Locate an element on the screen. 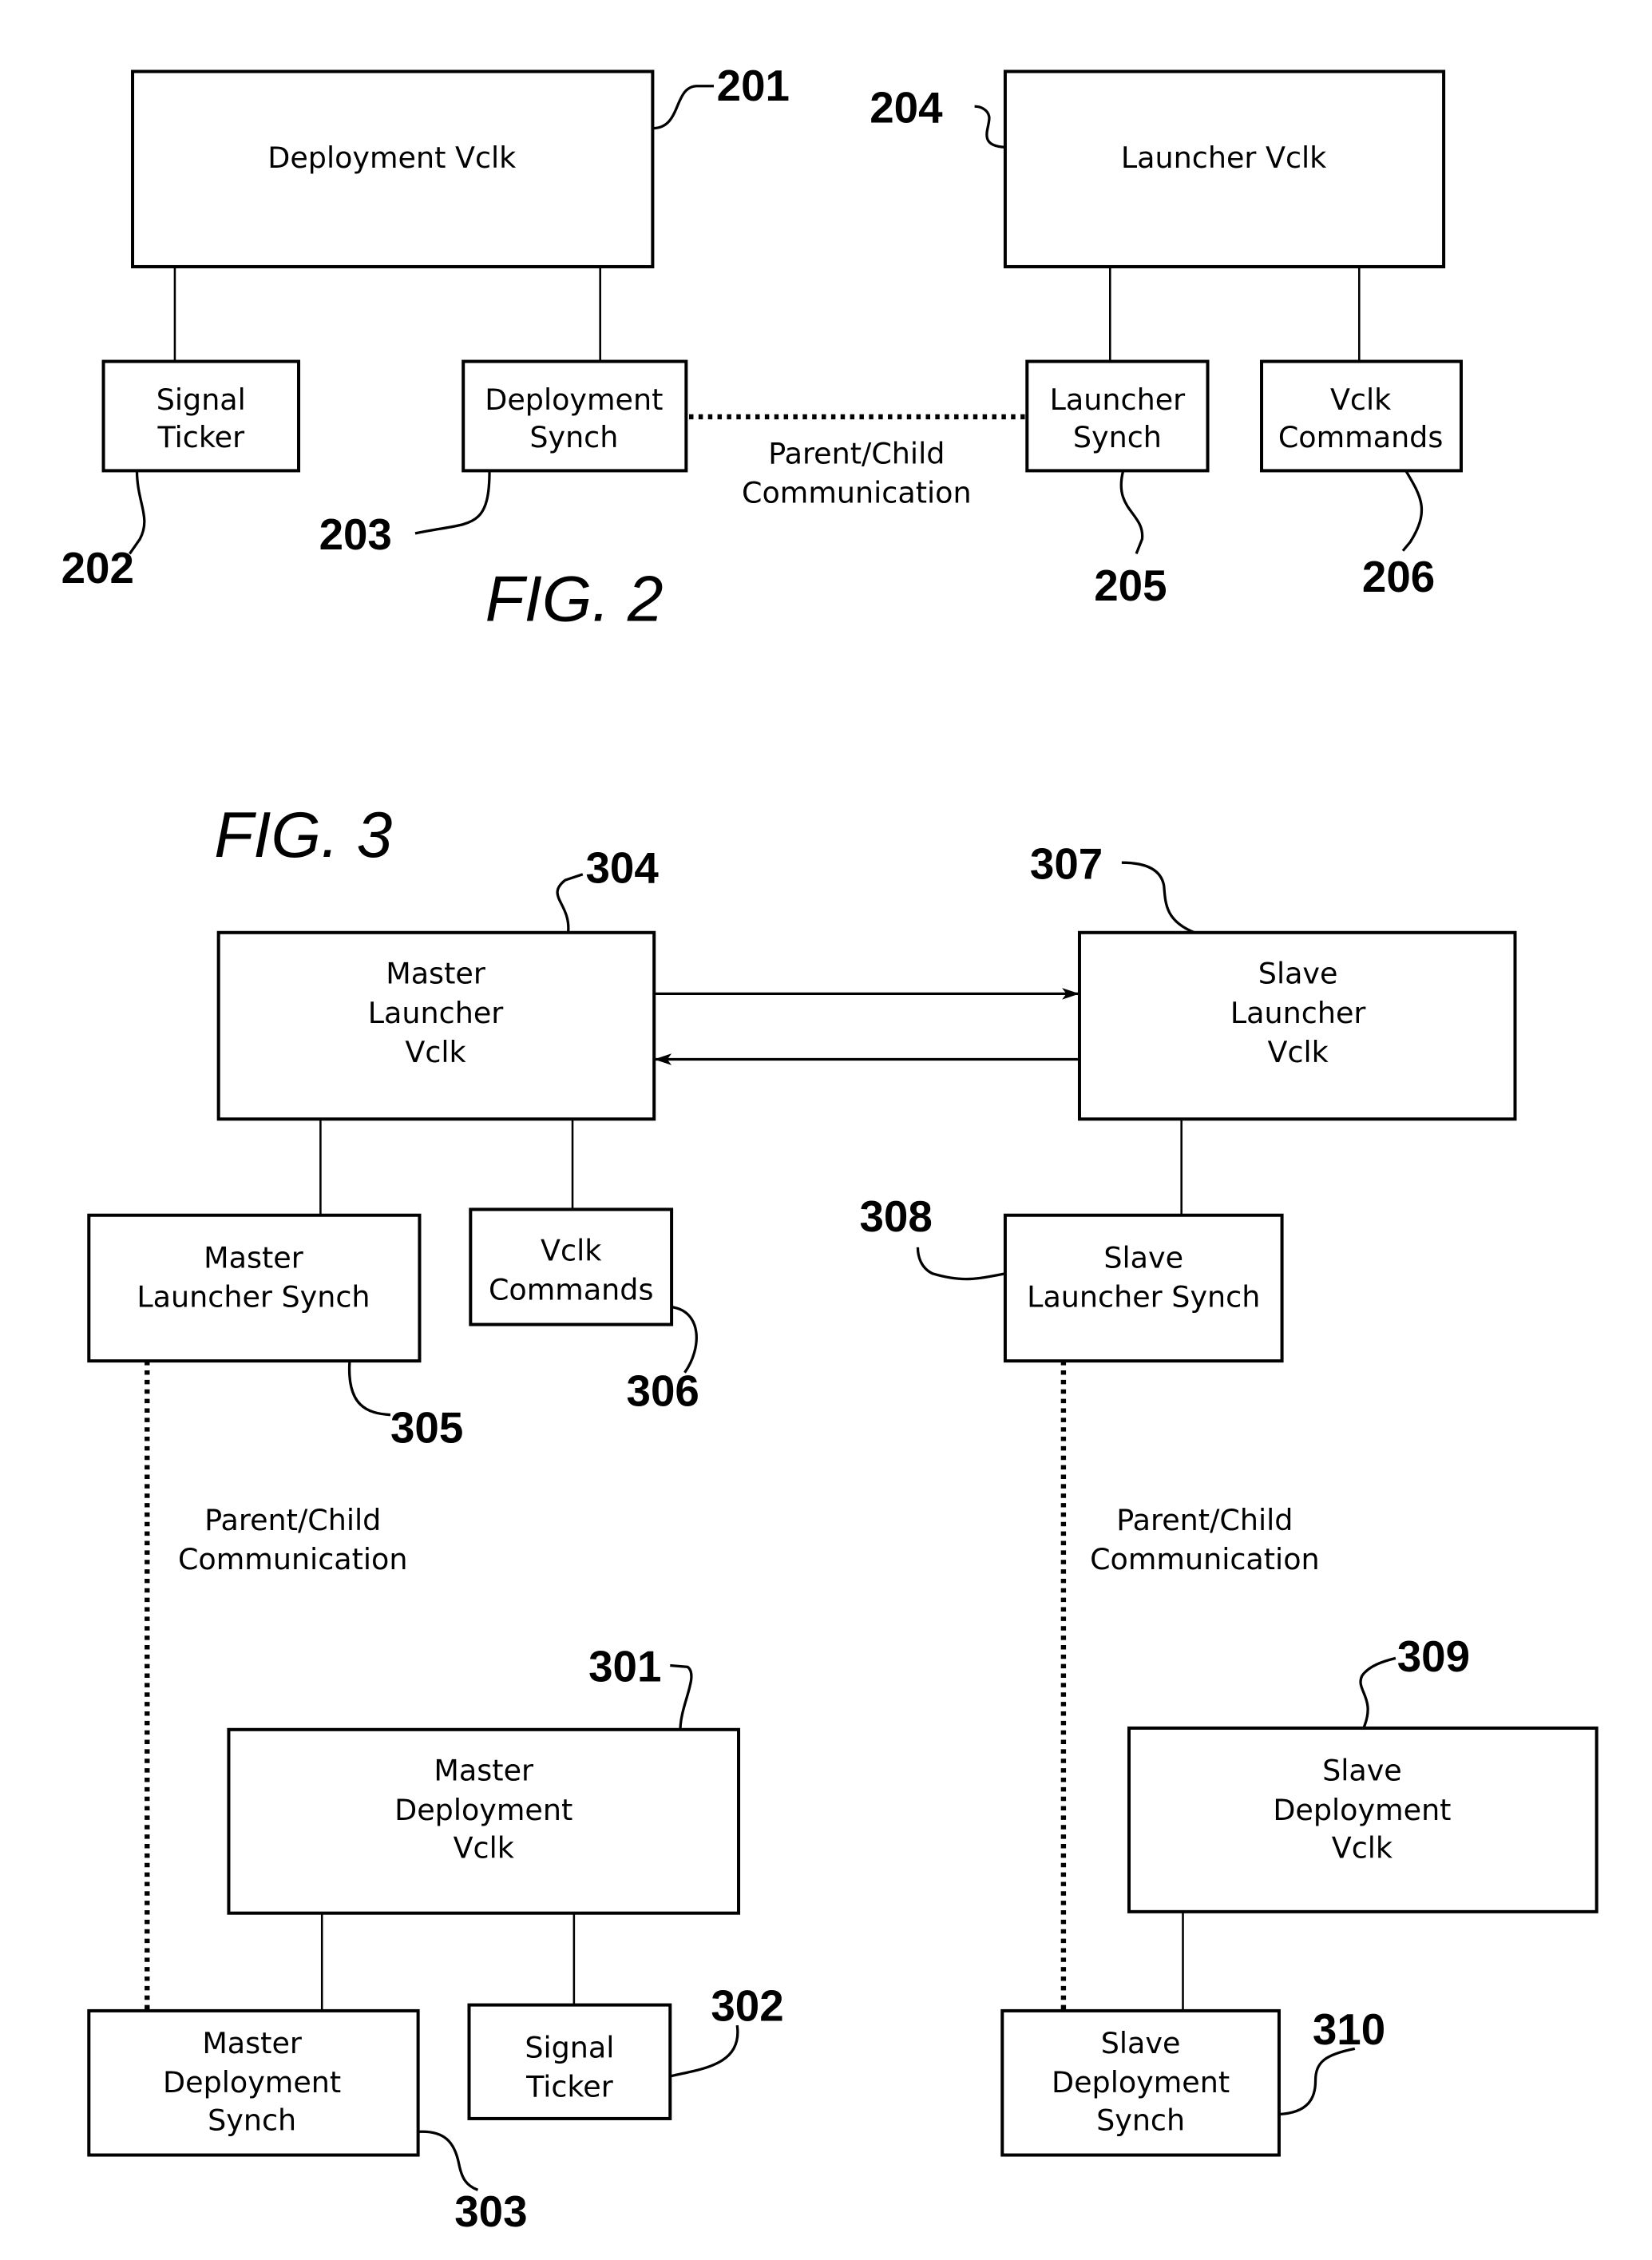 This screenshot has width=1652, height=2260. ref-310: 310 is located at coordinates (1349, 2029).